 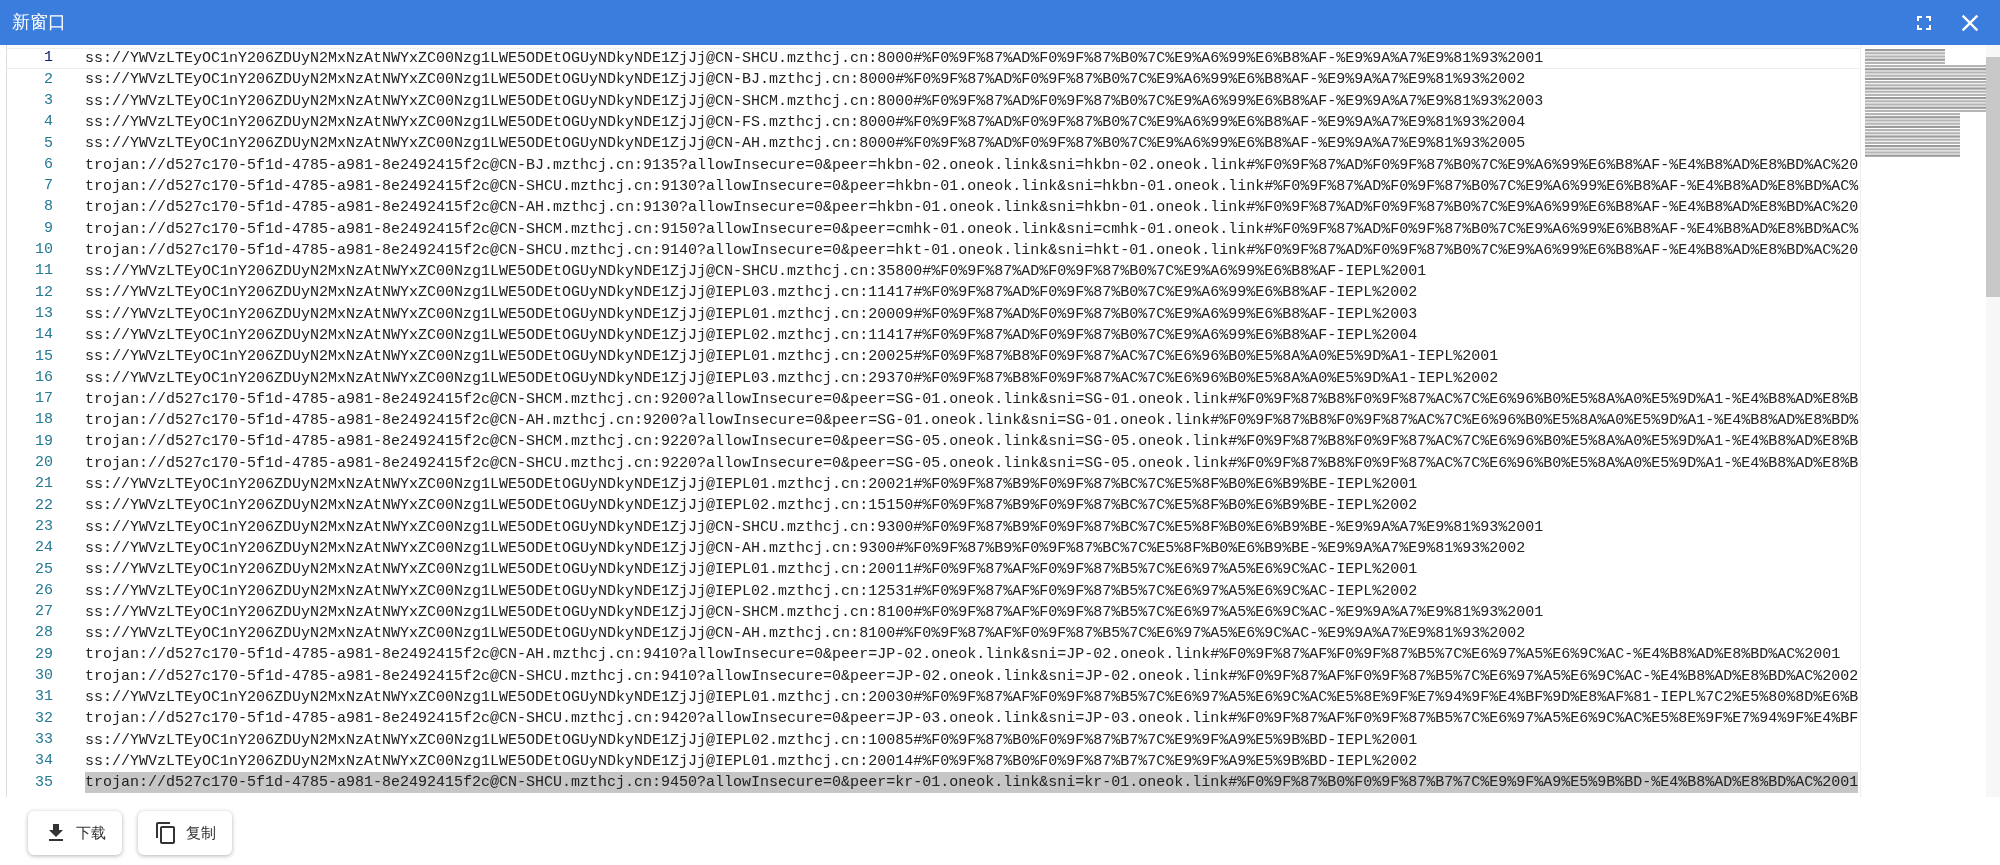 I want to click on code-line: trojan://d527c170-5f1d-4785-a981-8e2492415f2c@CN-AH.mzthcj.cn:9200?allowInsecure=0&peer=SG-01.oneok.link&sni=SG-01.oneok.link#%F0%9F%87%B8%F0%9F%87%AC%7C%E6%96%B0%E5%8A%A0%E5%9D%A1-%E4%B8%AD%E8%BD%, so click(x=972, y=421).